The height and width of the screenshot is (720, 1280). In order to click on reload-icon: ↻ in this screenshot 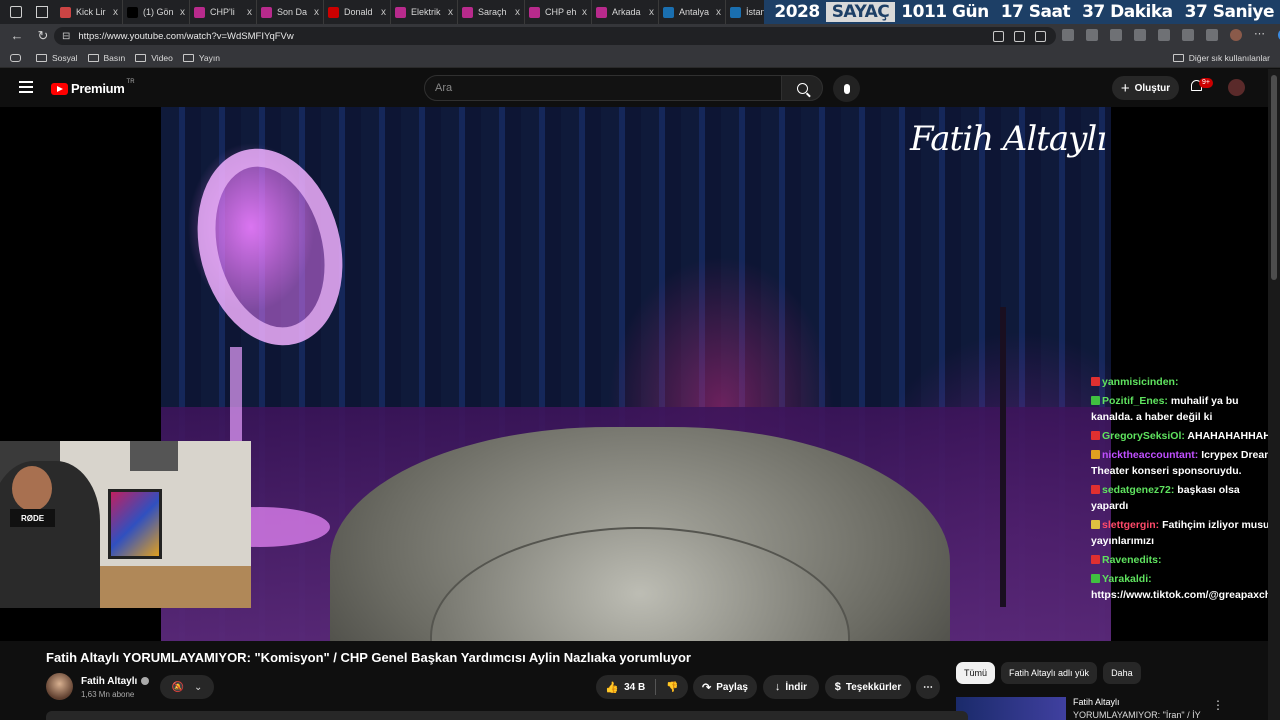, I will do `click(43, 36)`.